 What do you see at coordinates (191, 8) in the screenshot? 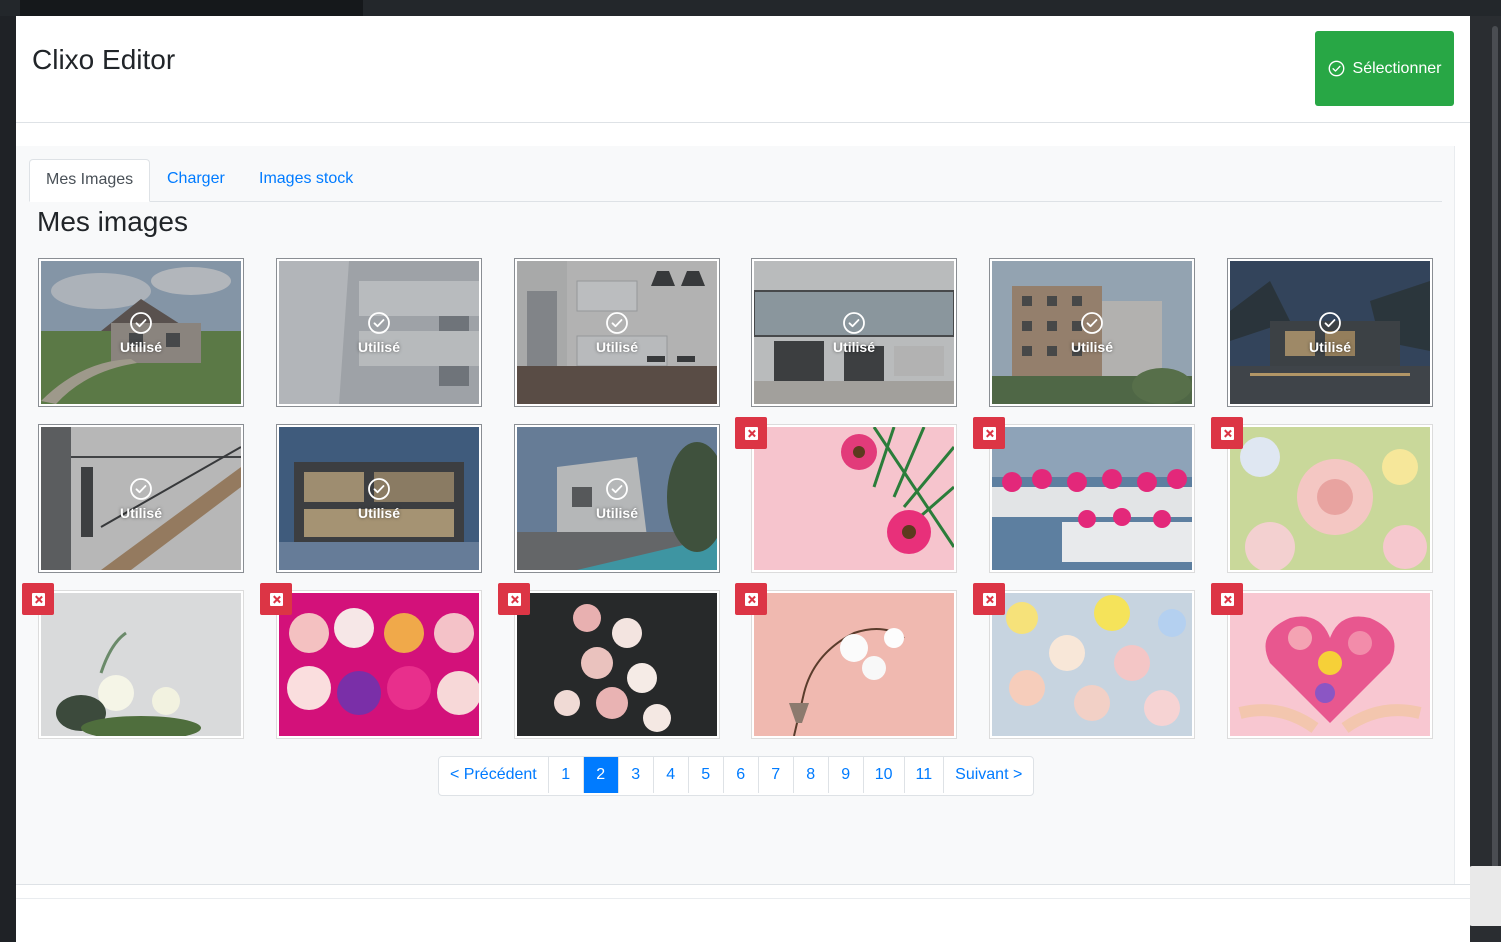
I see `background-studio-tab` at bounding box center [191, 8].